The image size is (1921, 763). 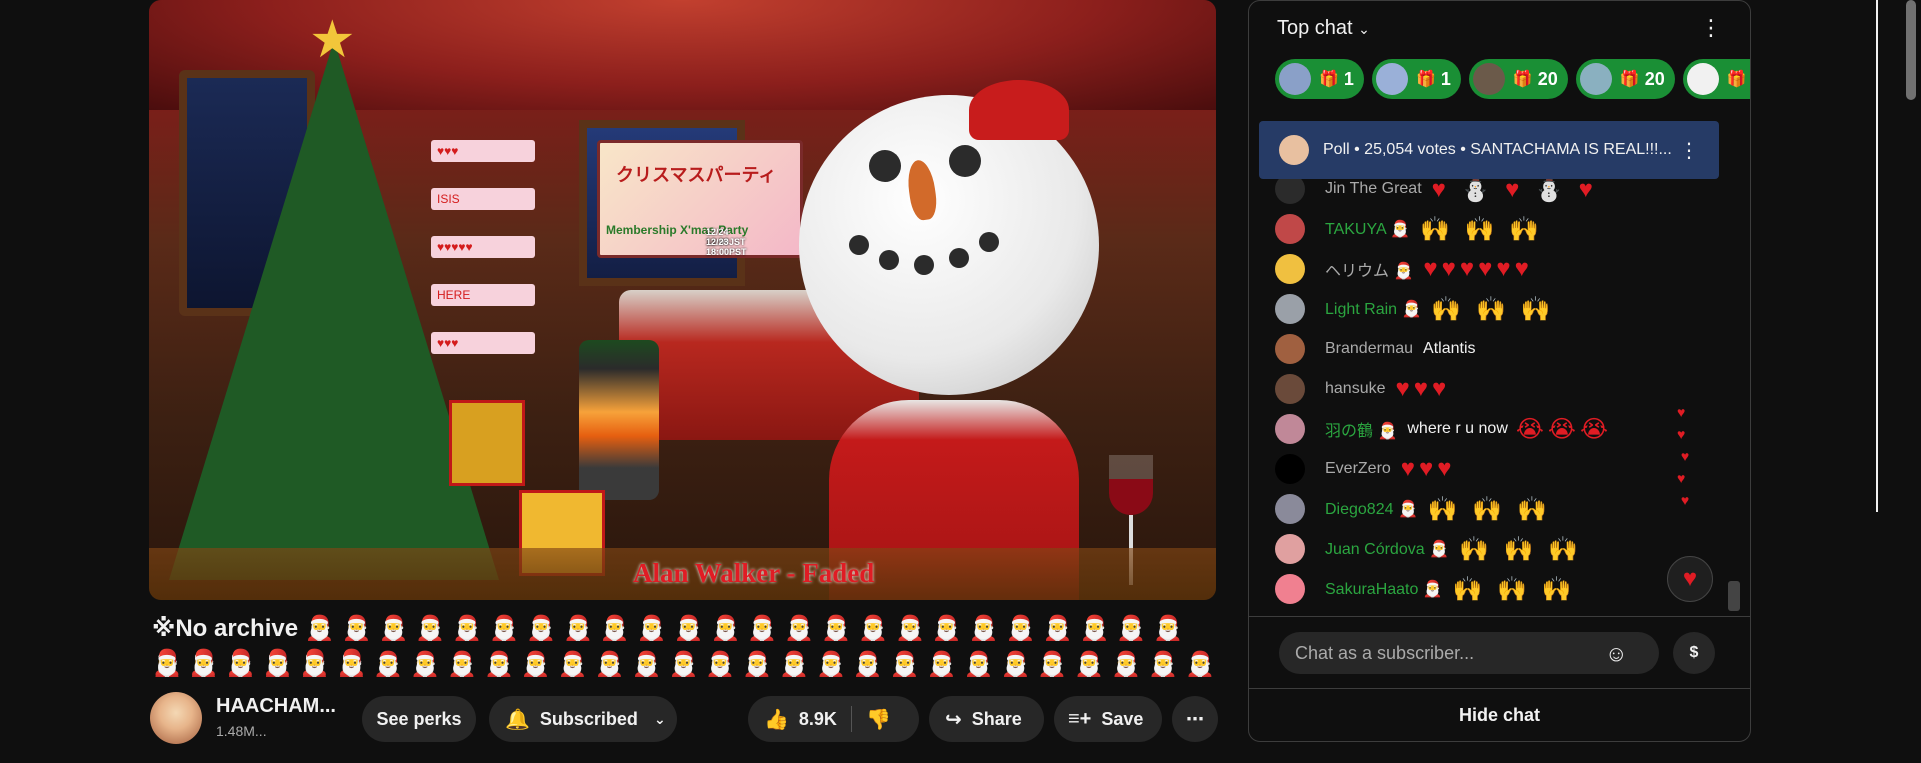 I want to click on chat-menu-icon: ⋮, so click(x=1711, y=28).